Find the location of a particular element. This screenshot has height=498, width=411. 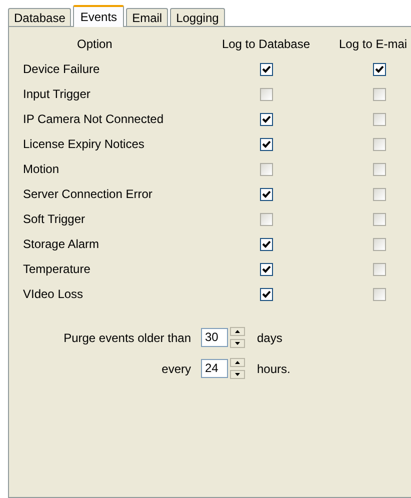

option-label: Device Failure is located at coordinates (61, 69).